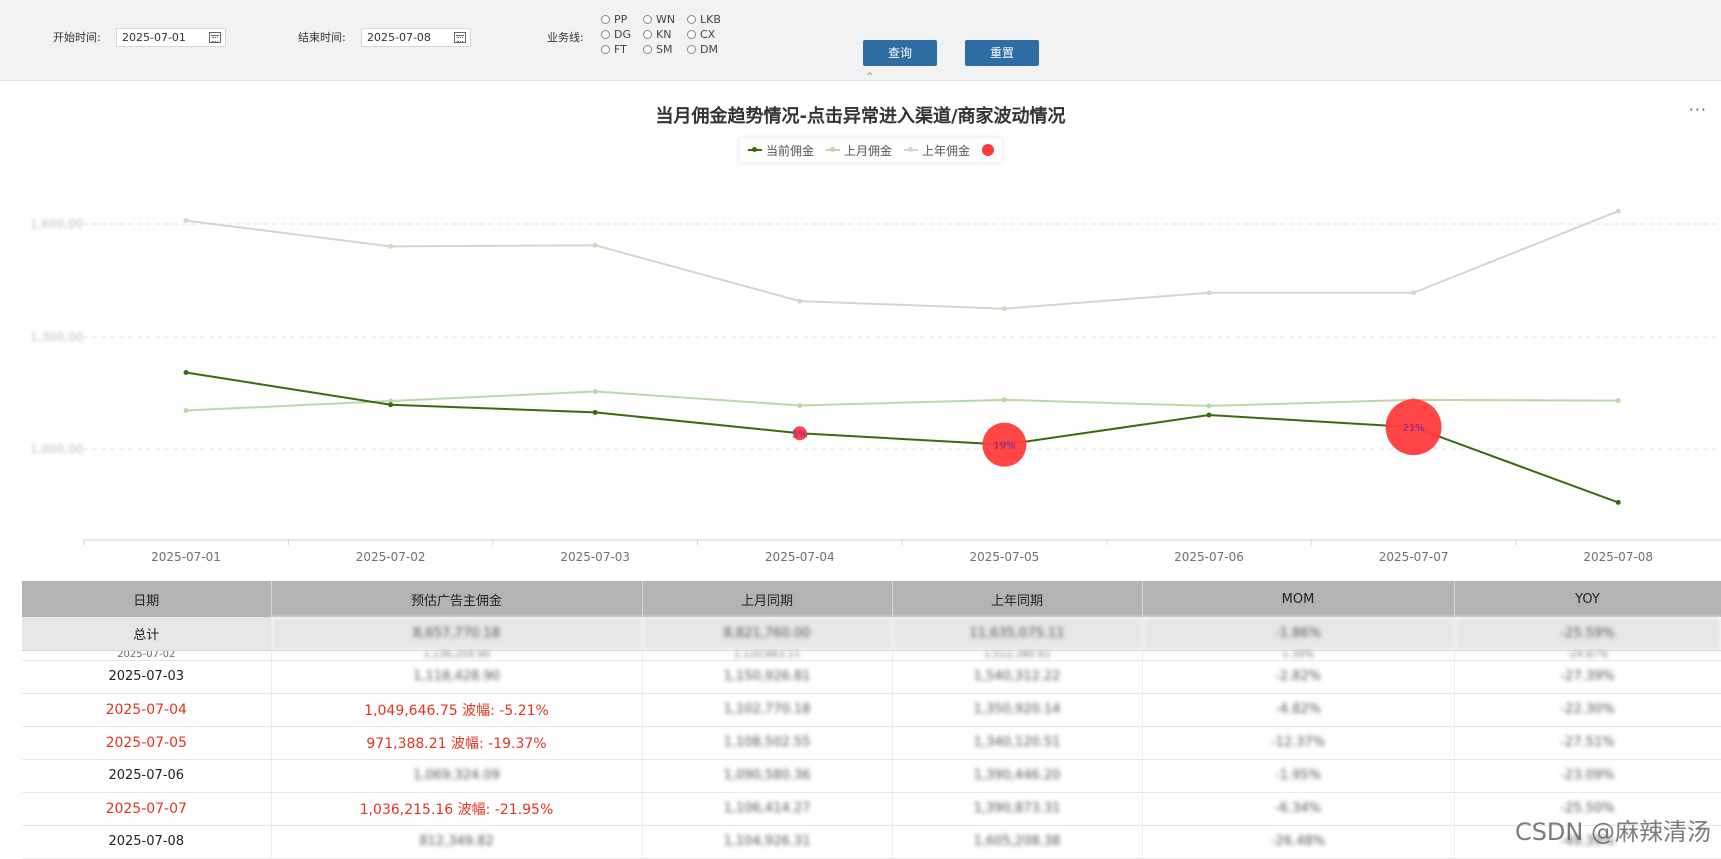 Image resolution: width=1721 pixels, height=859 pixels. What do you see at coordinates (659, 20) in the screenshot?
I see `radio-wn: WN` at bounding box center [659, 20].